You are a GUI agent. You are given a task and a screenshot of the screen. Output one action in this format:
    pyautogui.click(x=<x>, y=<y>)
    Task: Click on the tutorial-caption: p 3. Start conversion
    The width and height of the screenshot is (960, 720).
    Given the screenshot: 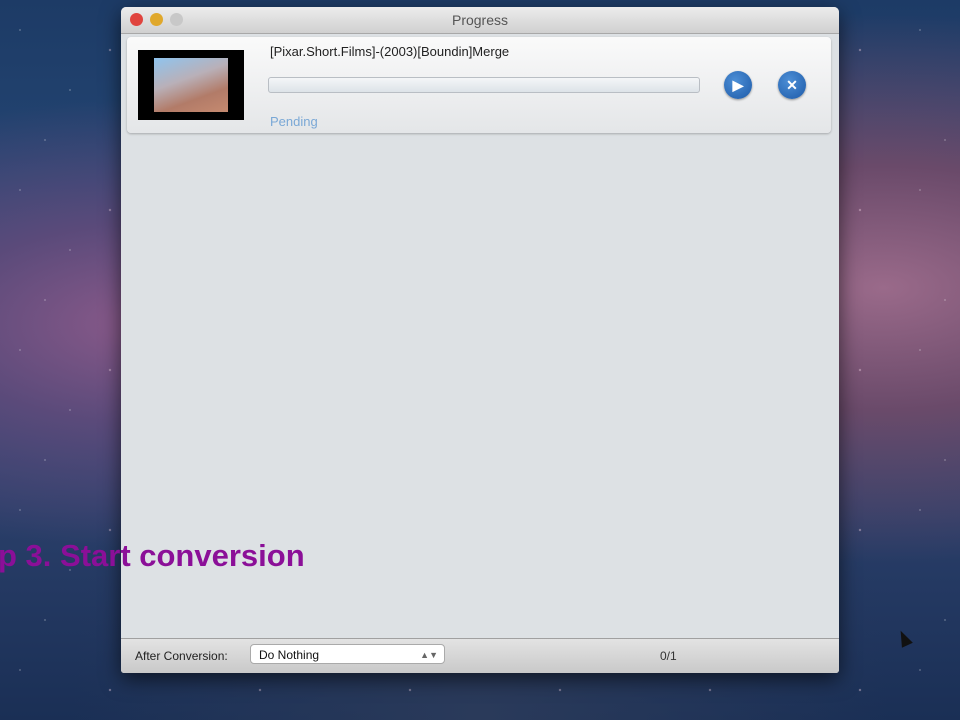 What is the action you would take?
    pyautogui.click(x=152, y=555)
    